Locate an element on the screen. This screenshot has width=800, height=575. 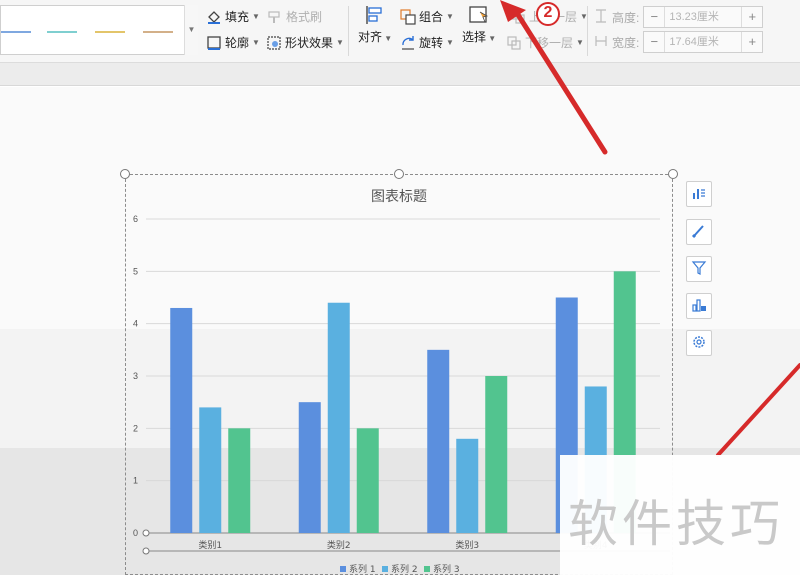
watermark-text: 软件技巧 is located at coordinates (676, 524).